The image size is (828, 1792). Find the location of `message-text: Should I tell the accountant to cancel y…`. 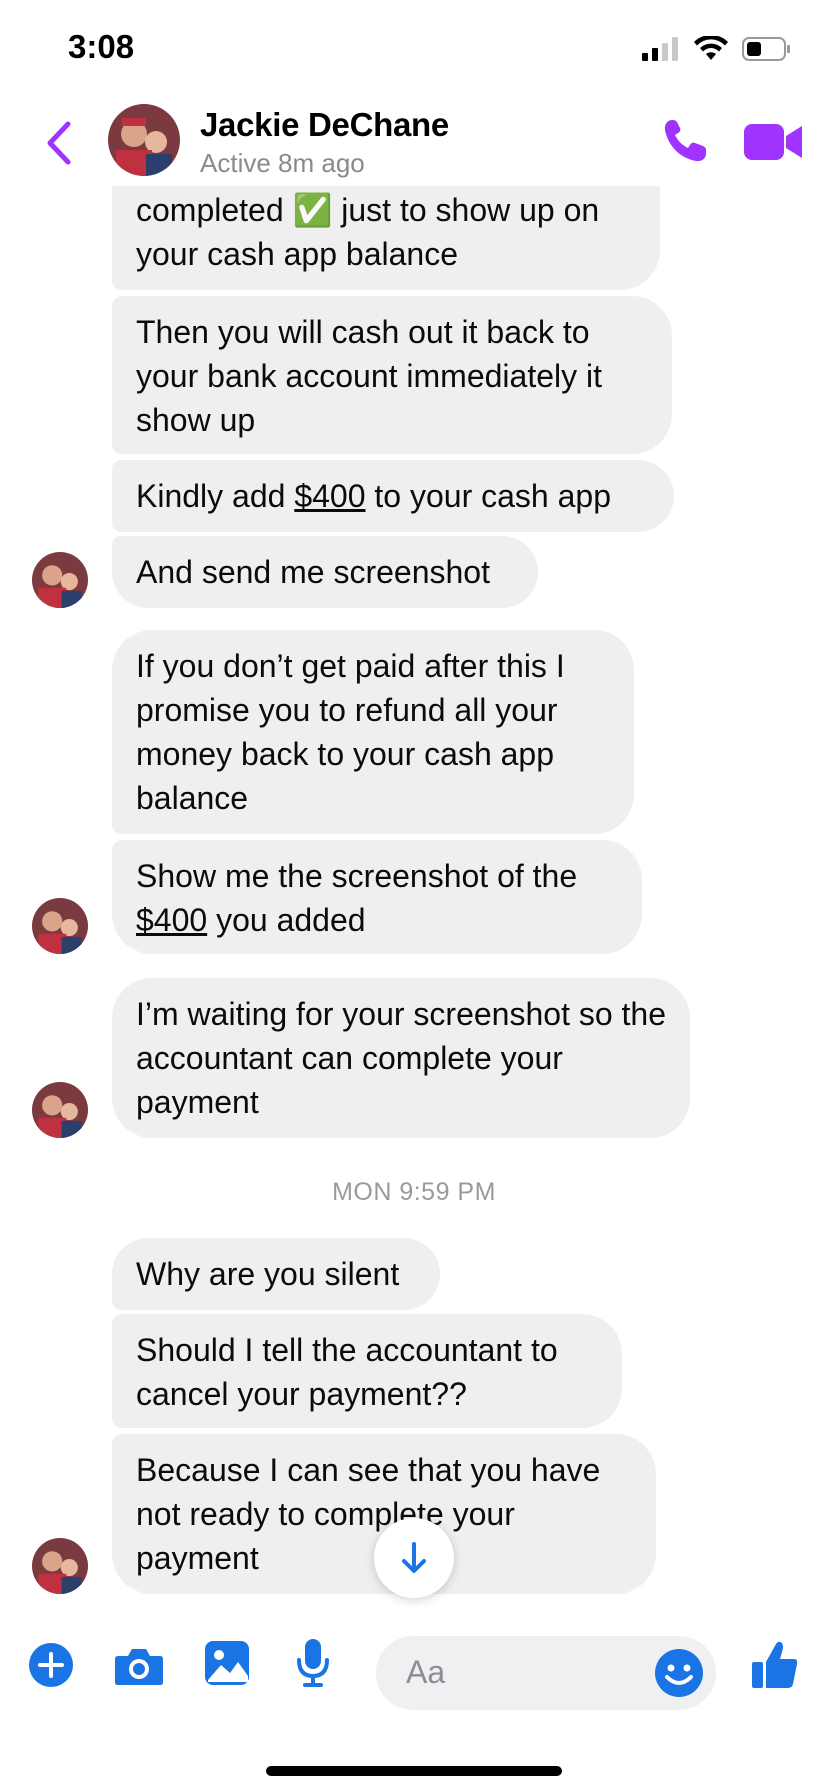

message-text: Should I tell the accountant to cancel y… is located at coordinates (347, 1372).